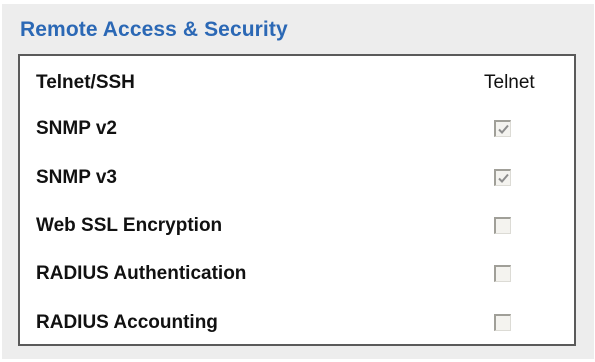 This screenshot has height=362, width=595. What do you see at coordinates (76, 177) in the screenshot?
I see `row-label-snmp-v3: SNMP v3` at bounding box center [76, 177].